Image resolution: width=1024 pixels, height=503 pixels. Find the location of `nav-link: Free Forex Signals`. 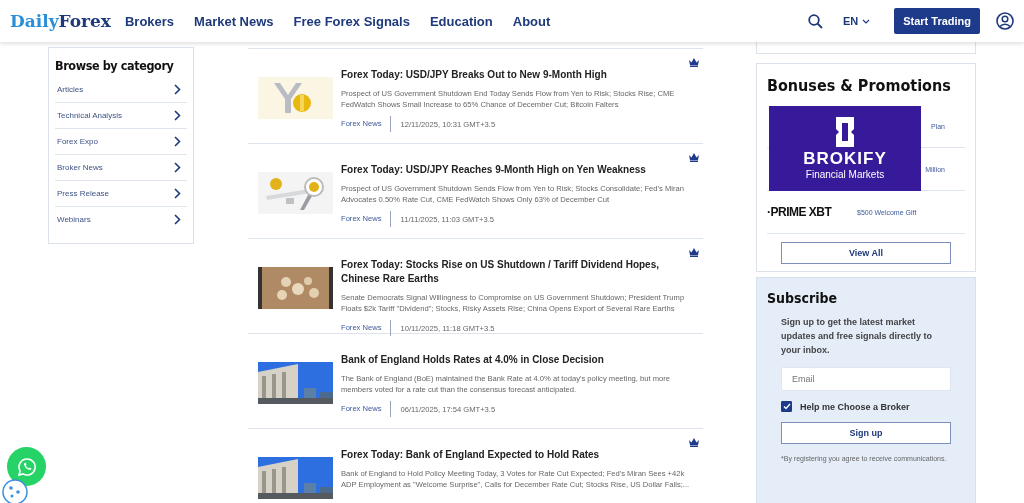

nav-link: Free Forex Signals is located at coordinates (351, 21).